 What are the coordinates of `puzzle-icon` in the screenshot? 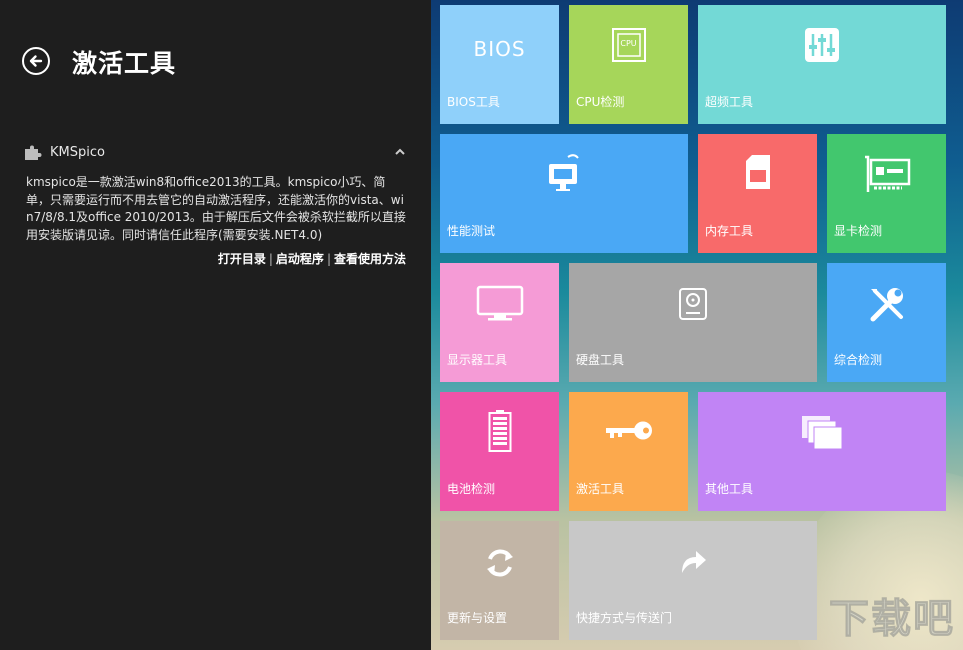 It's located at (33, 152).